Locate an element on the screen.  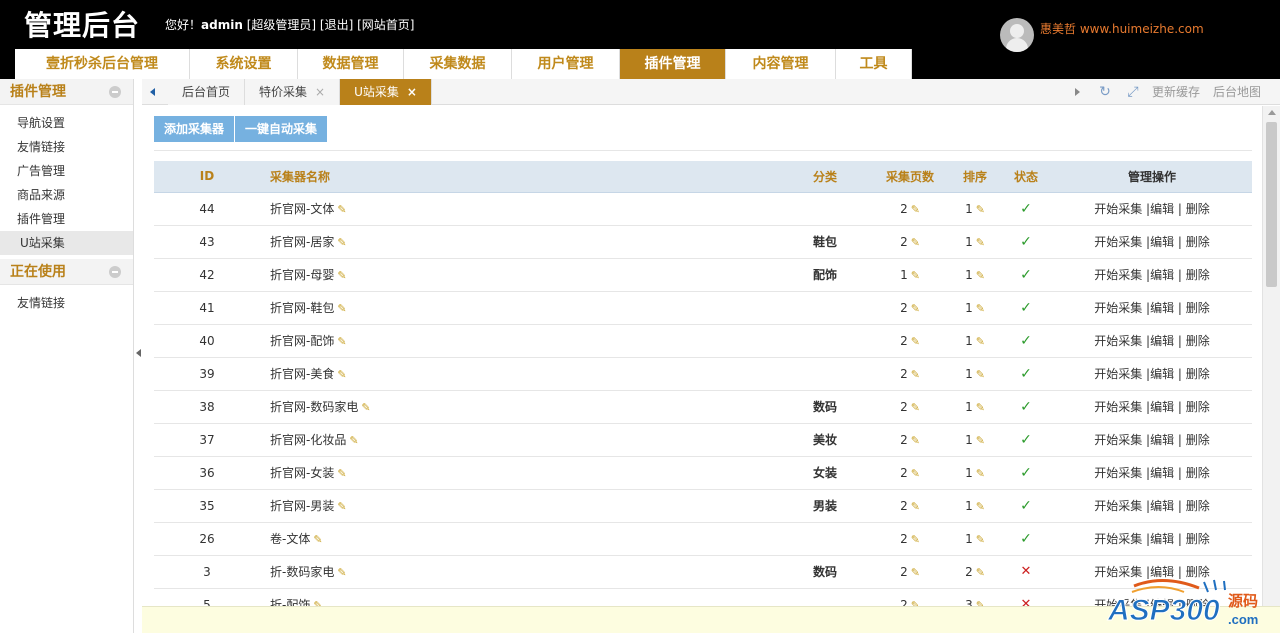
scroll-up-icon is located at coordinates (1272, 112).